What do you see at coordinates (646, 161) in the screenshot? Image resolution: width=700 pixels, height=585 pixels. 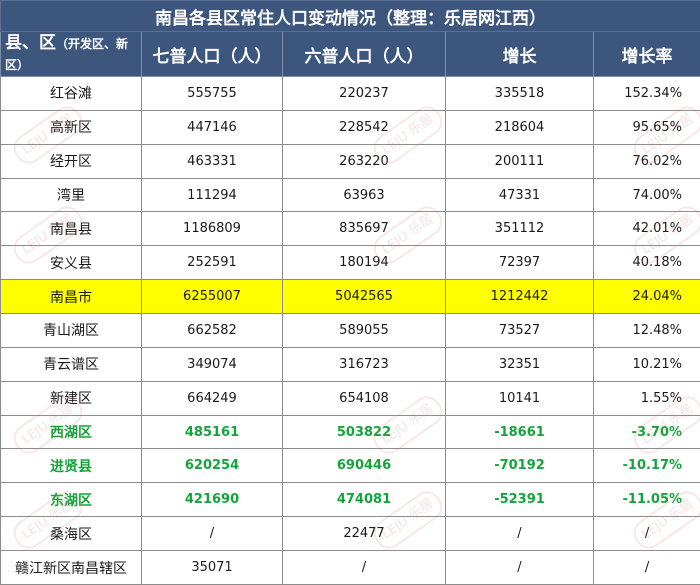 I see `rate-value: 76.02%` at bounding box center [646, 161].